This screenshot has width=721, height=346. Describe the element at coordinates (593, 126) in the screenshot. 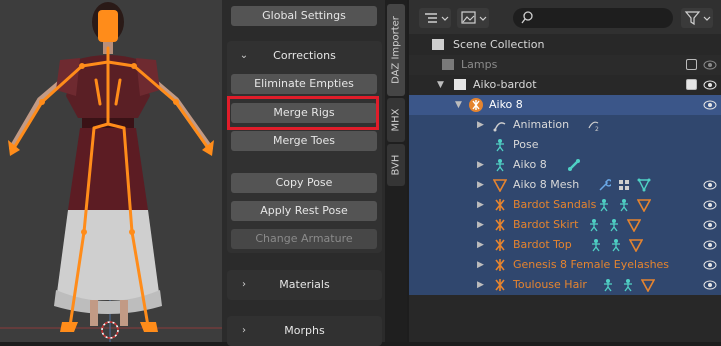

I see `action-icon: 2` at that location.